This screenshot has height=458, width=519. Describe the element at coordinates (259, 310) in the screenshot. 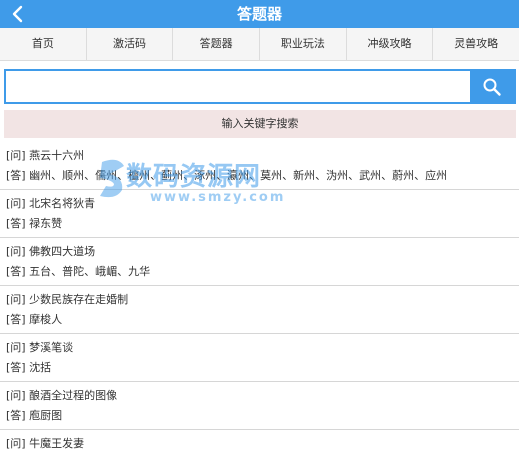

I see `list-item: [问] 少数民族存在走婚制 [答] 摩梭人` at that location.